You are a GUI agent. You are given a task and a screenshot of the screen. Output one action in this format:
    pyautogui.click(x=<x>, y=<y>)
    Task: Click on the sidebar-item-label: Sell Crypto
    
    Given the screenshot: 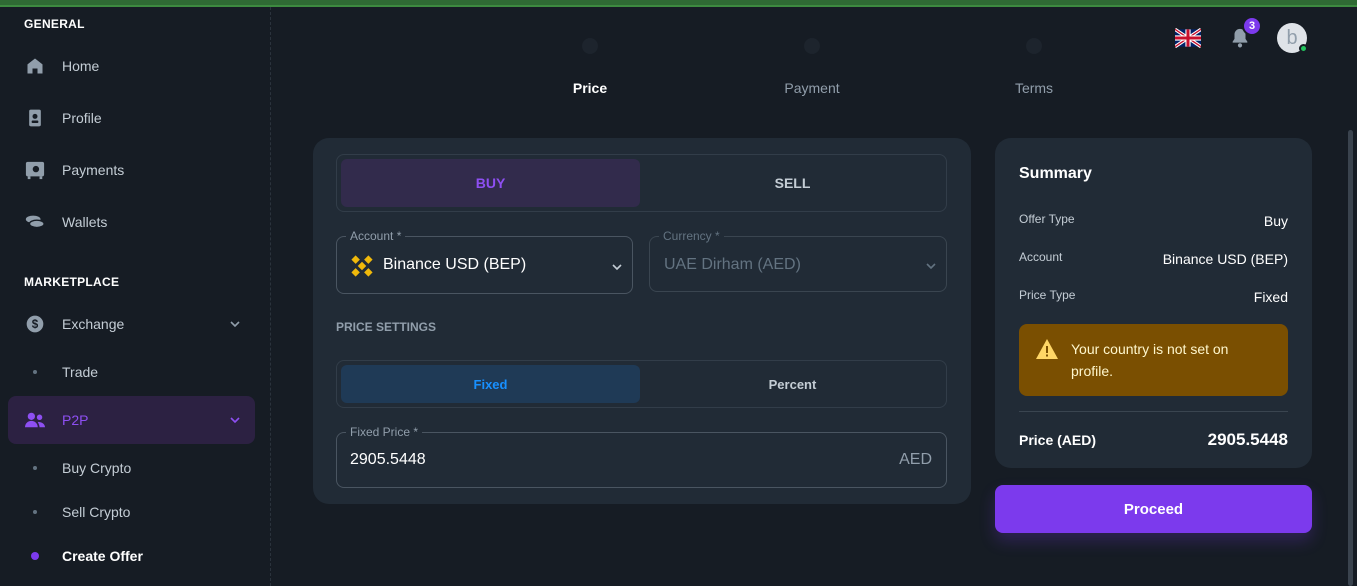 What is the action you would take?
    pyautogui.click(x=96, y=512)
    